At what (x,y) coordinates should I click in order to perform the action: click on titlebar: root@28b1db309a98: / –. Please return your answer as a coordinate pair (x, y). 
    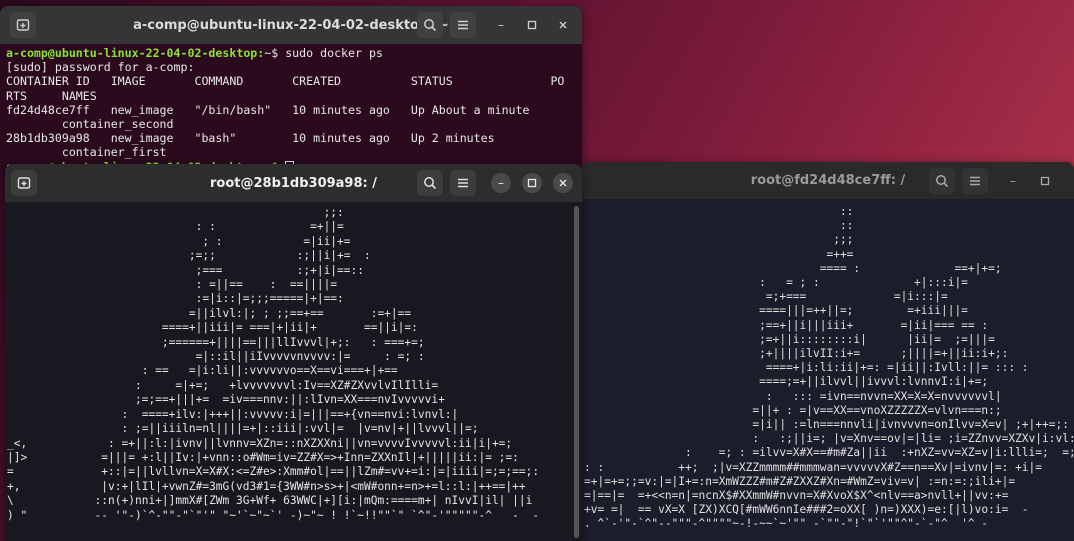
    Looking at the image, I should click on (293, 183).